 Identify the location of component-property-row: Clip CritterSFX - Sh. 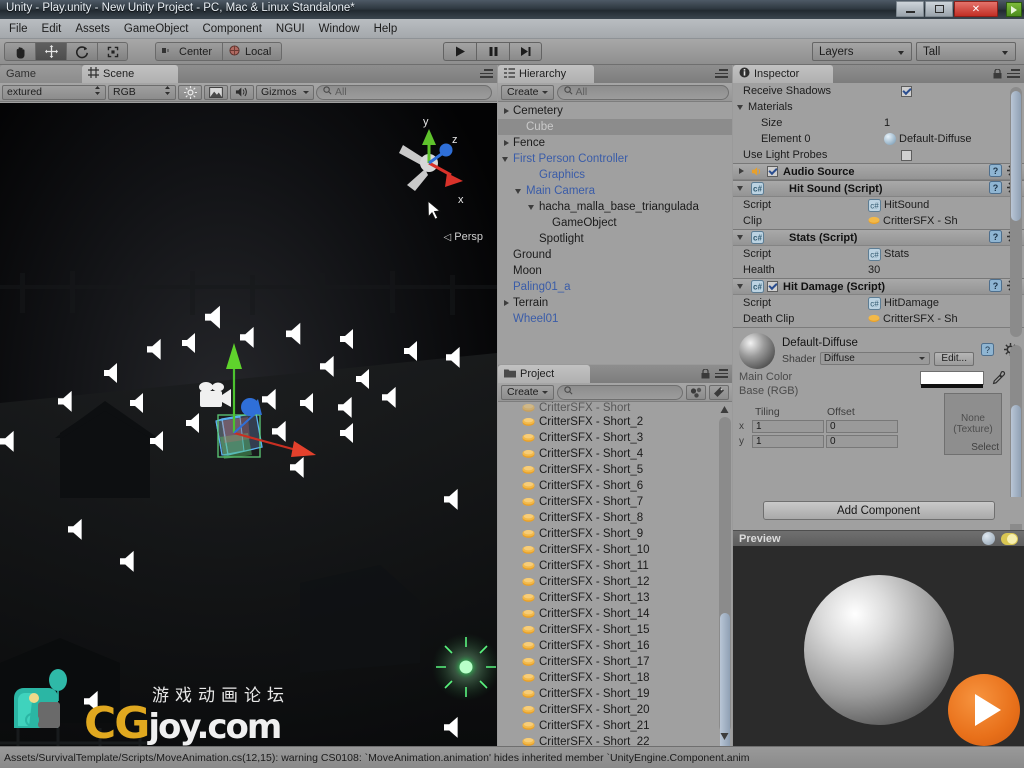
(878, 221).